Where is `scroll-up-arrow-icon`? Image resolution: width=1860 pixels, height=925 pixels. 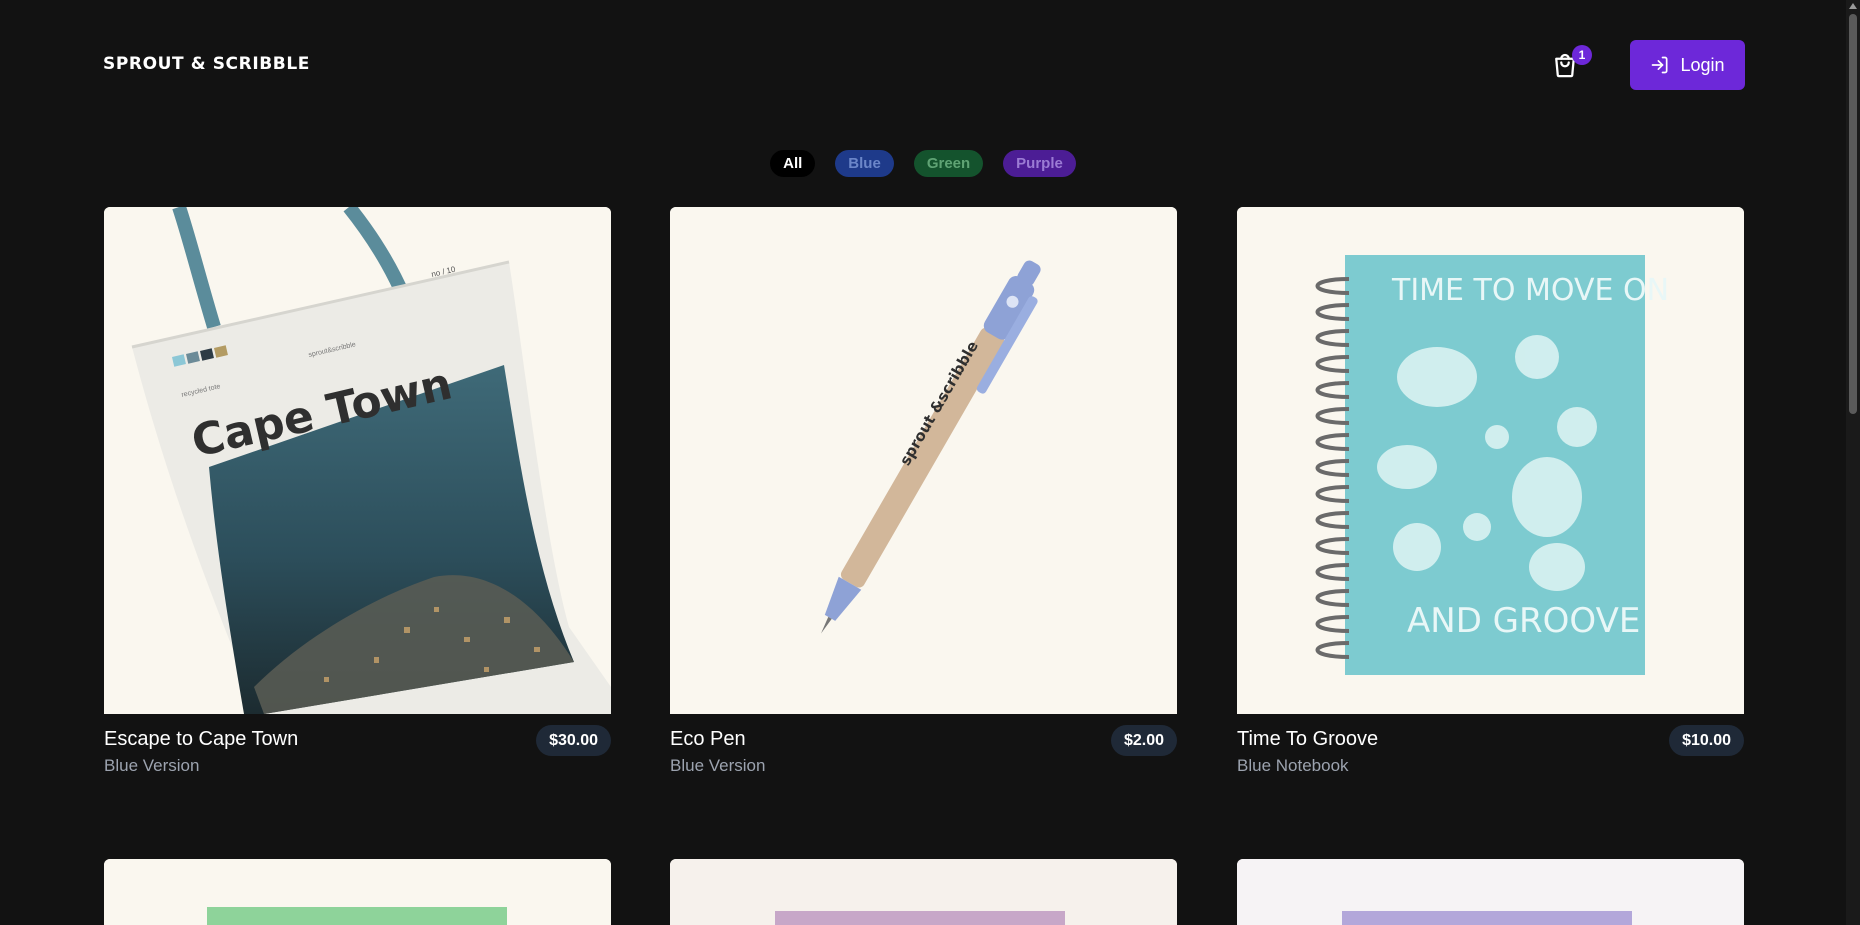 scroll-up-arrow-icon is located at coordinates (1853, 6).